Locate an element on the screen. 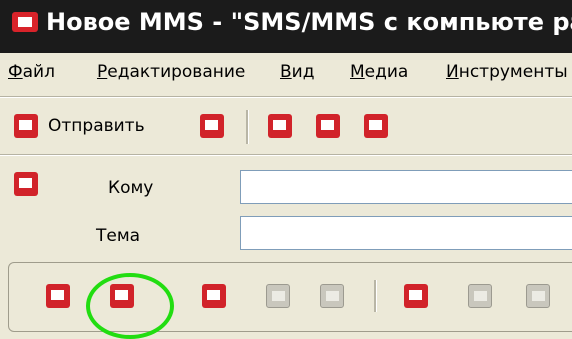  recipients-icon is located at coordinates (26, 184).